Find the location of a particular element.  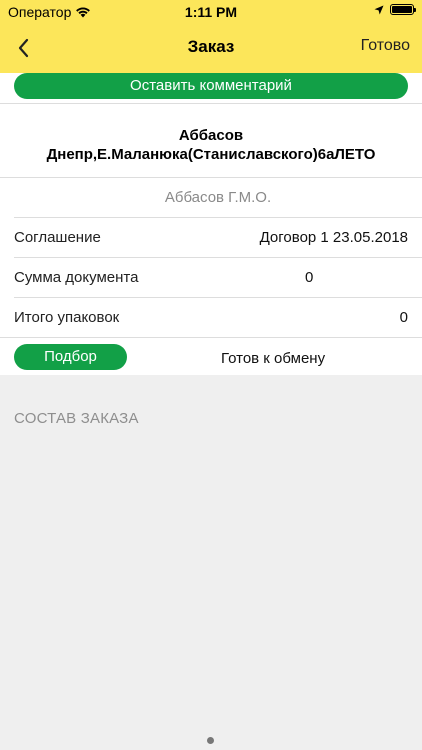

agreement-label: Соглашение is located at coordinates (57, 237).